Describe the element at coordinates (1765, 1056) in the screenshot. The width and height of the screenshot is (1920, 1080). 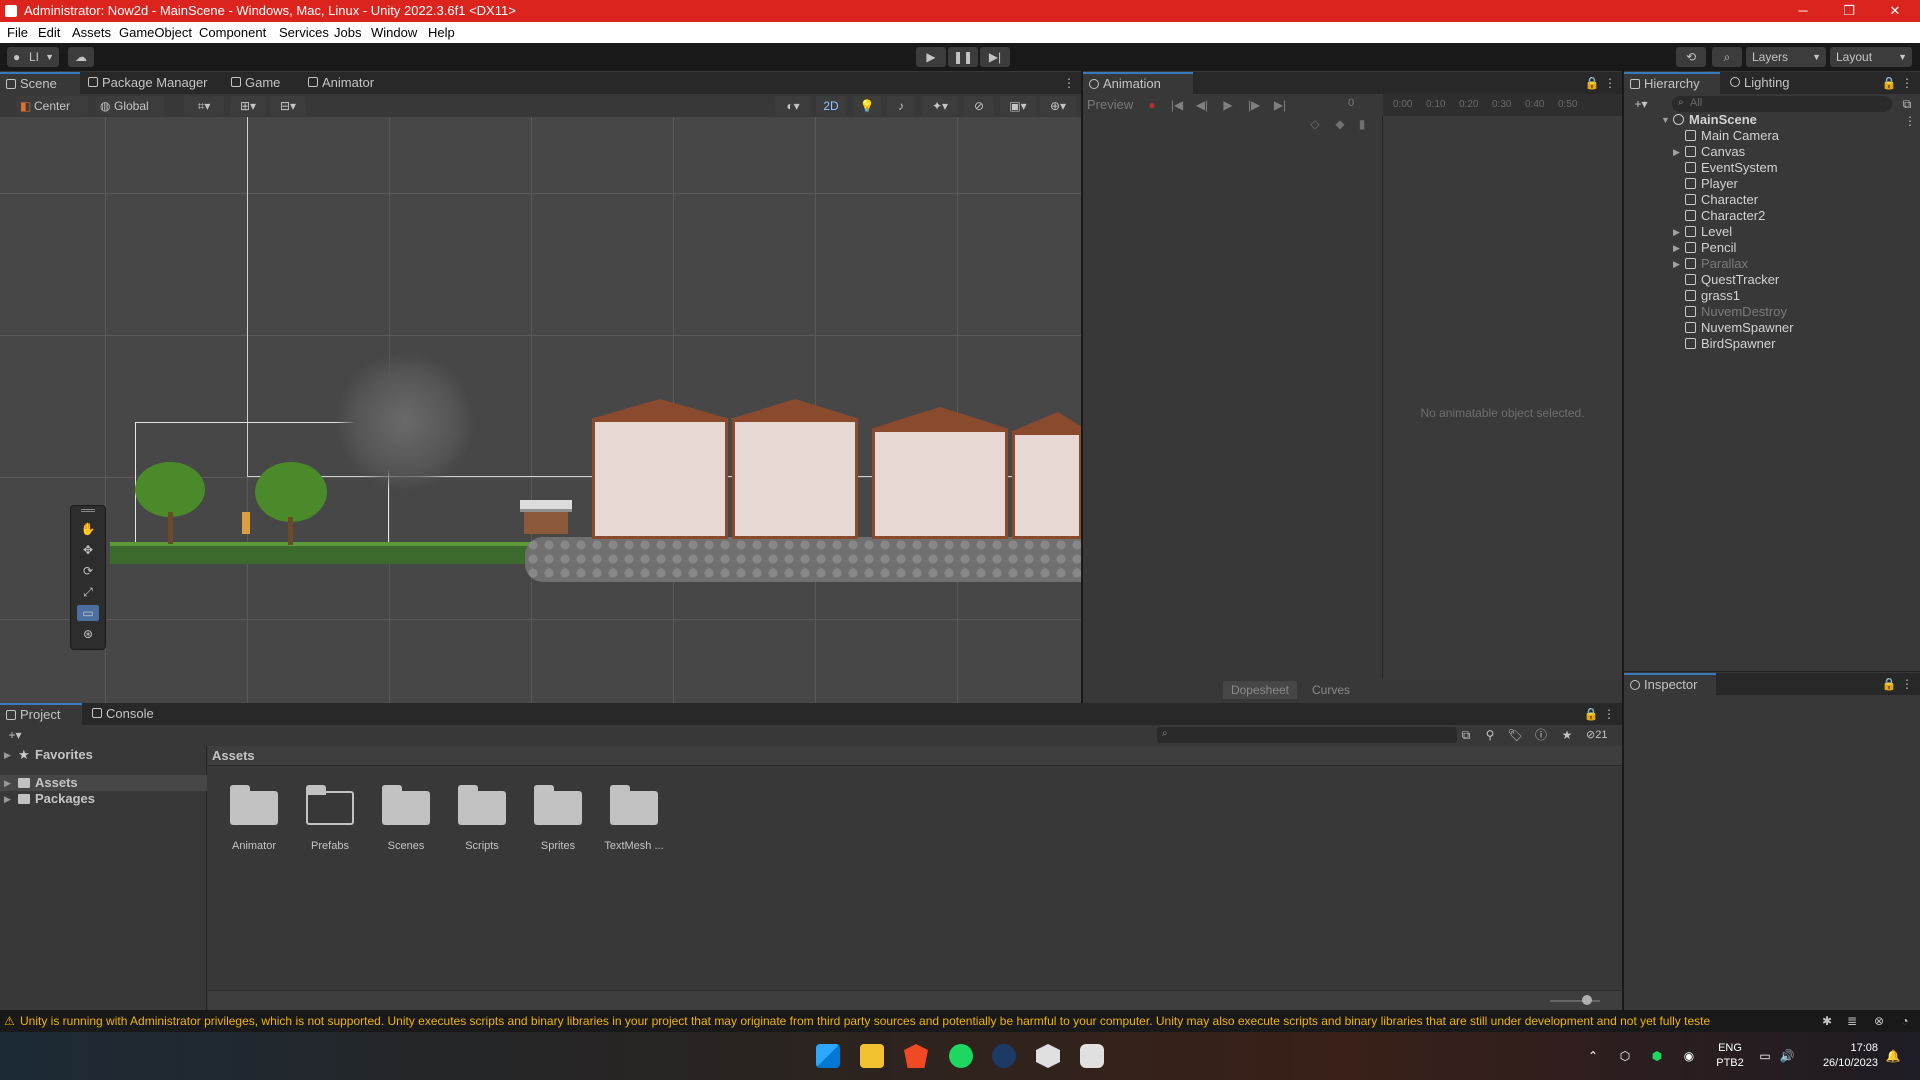
I see `network-icon: ▭` at that location.